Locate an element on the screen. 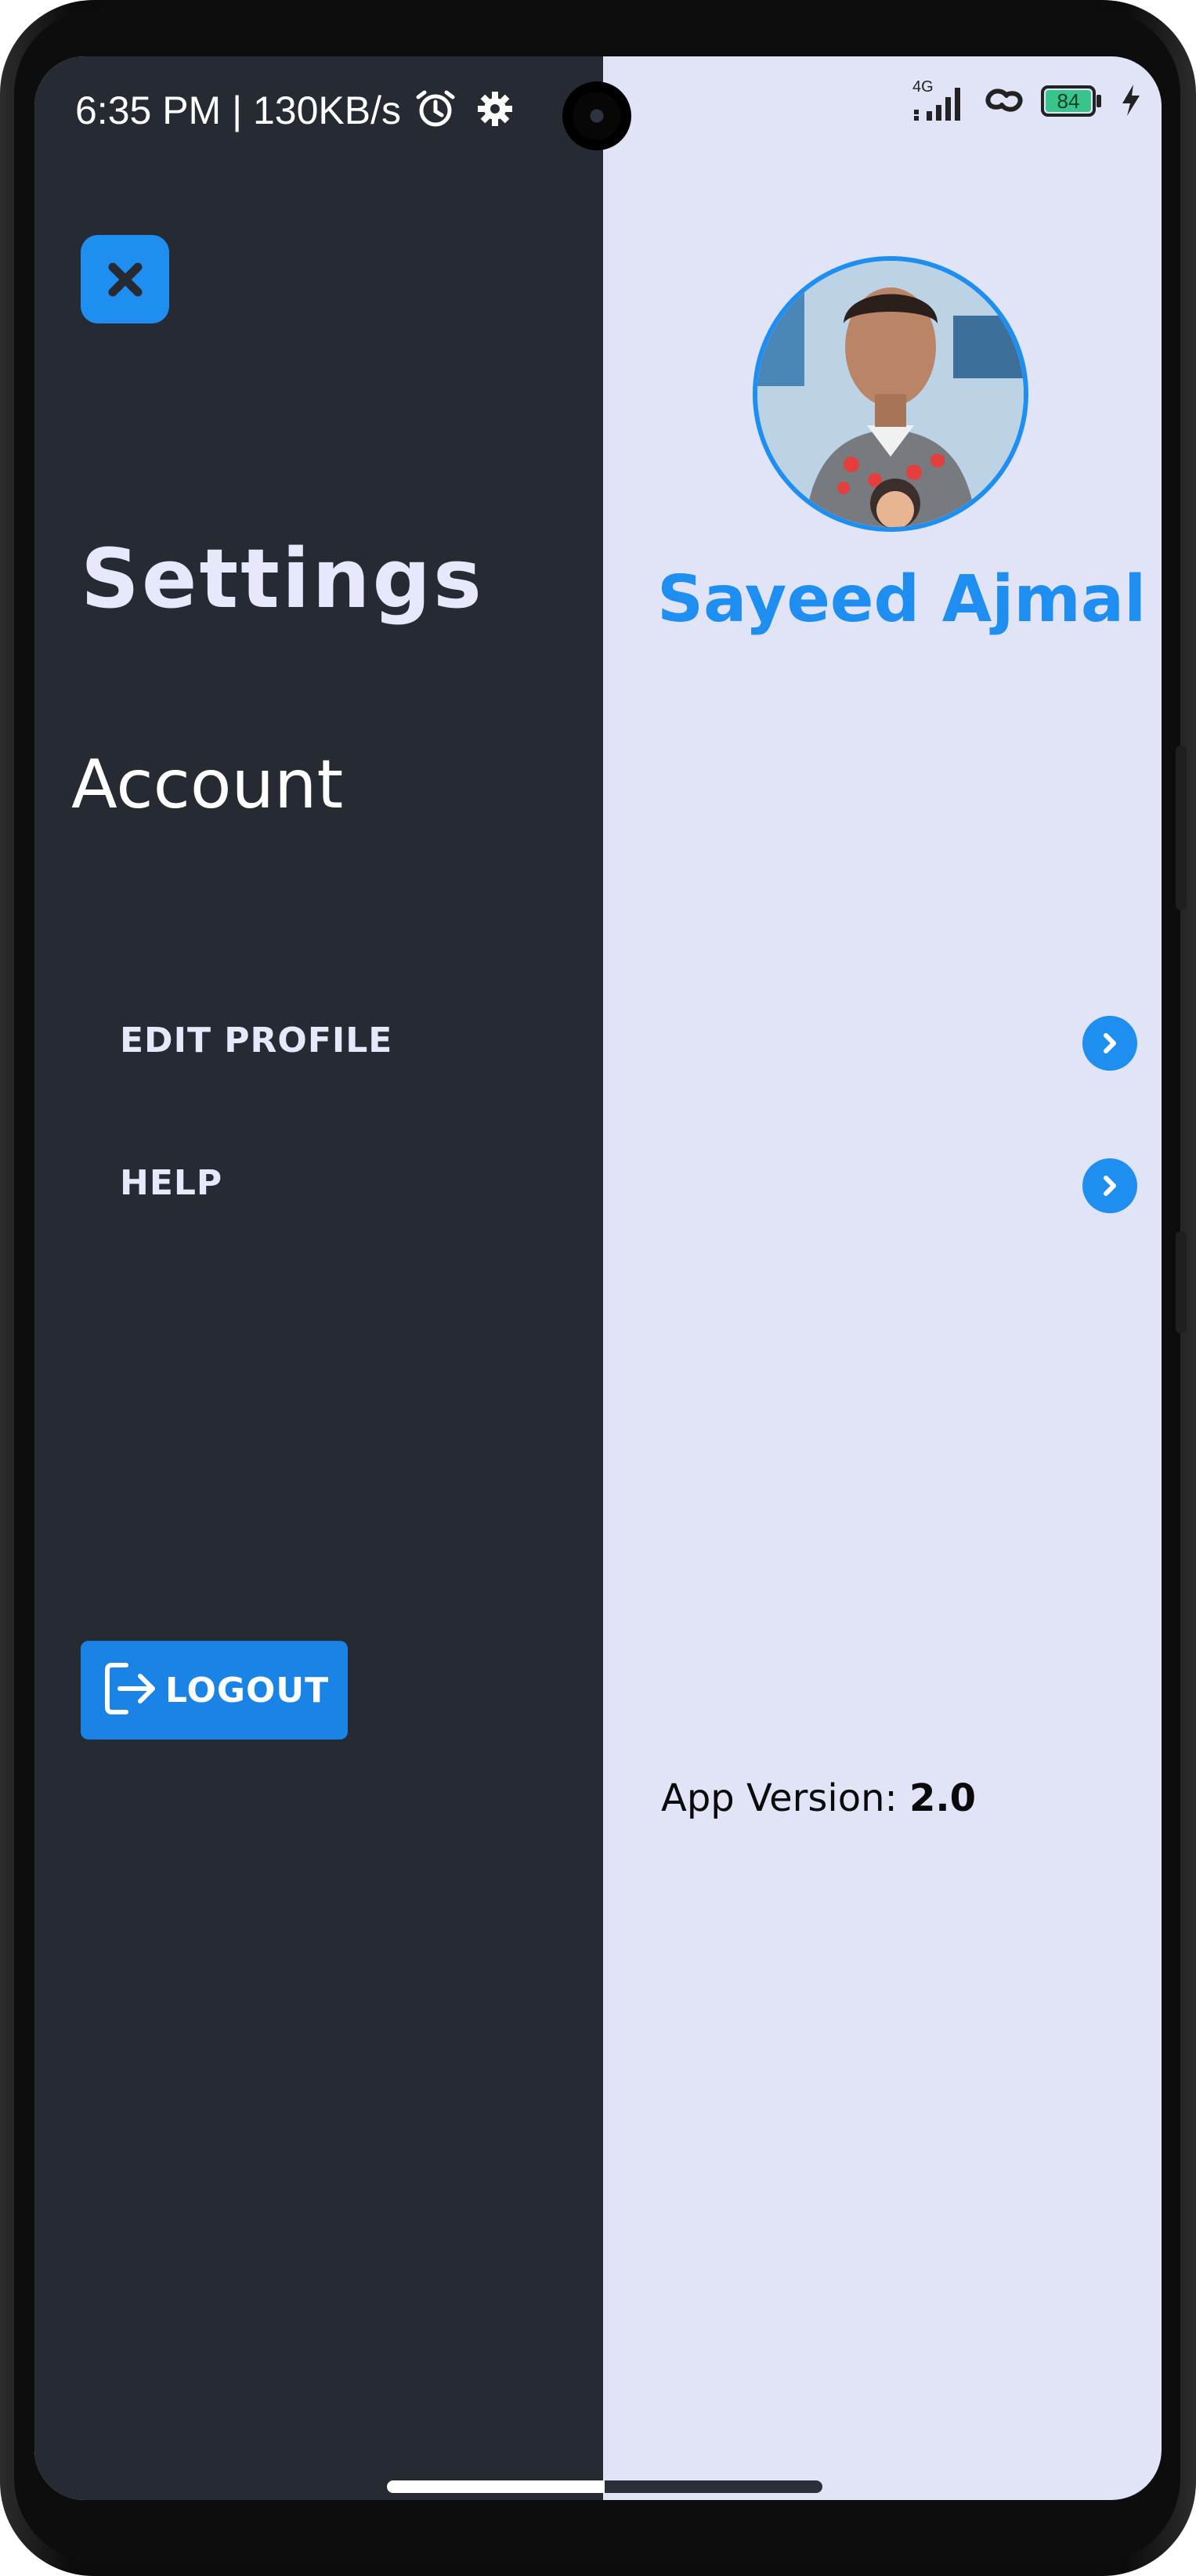  logout-label: LOGOUT is located at coordinates (247, 1690).